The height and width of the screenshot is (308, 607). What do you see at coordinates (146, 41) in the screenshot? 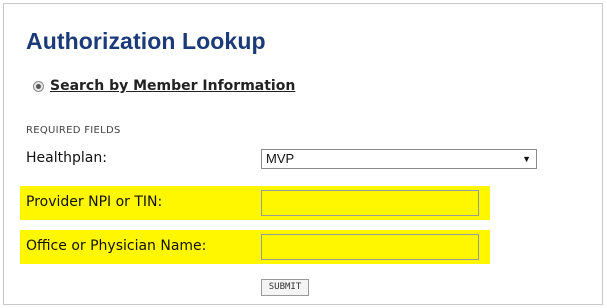
I see `page-title: Authorization Lookup` at bounding box center [146, 41].